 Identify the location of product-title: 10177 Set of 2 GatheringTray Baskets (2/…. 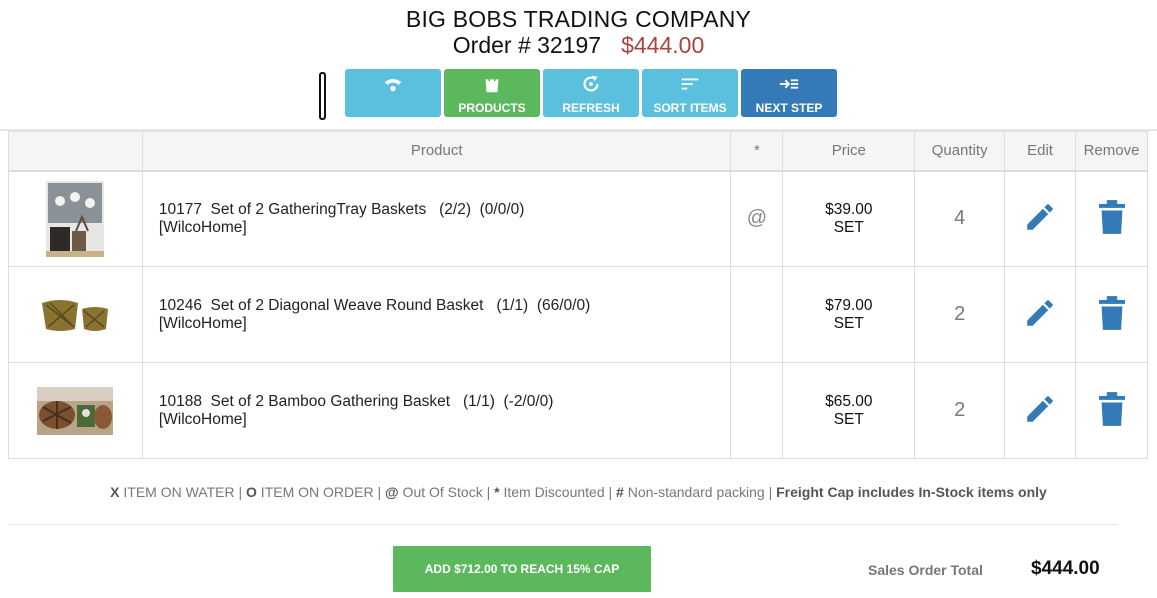
(341, 209).